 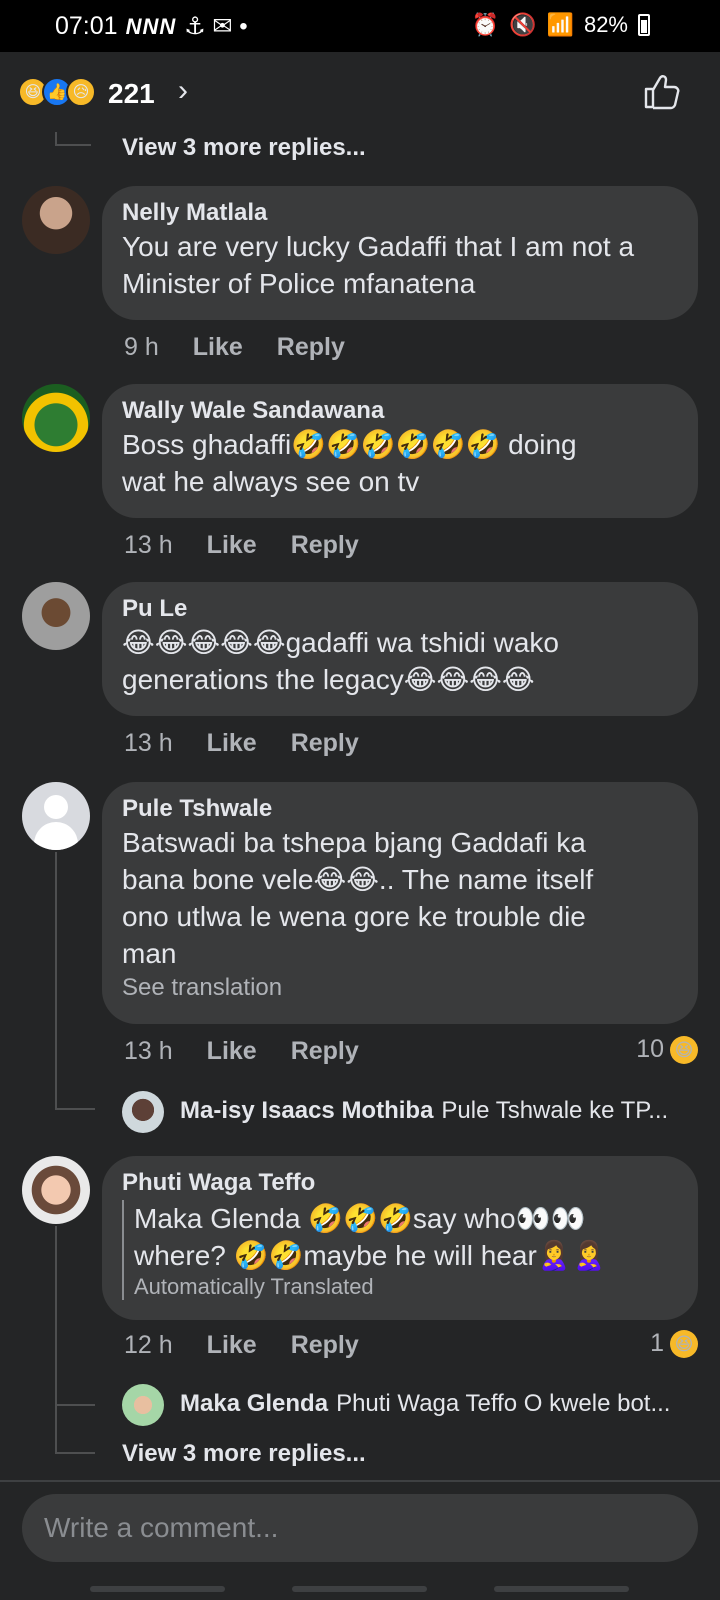 I want to click on comment-actions: 9 h Like Reply, so click(x=234, y=347).